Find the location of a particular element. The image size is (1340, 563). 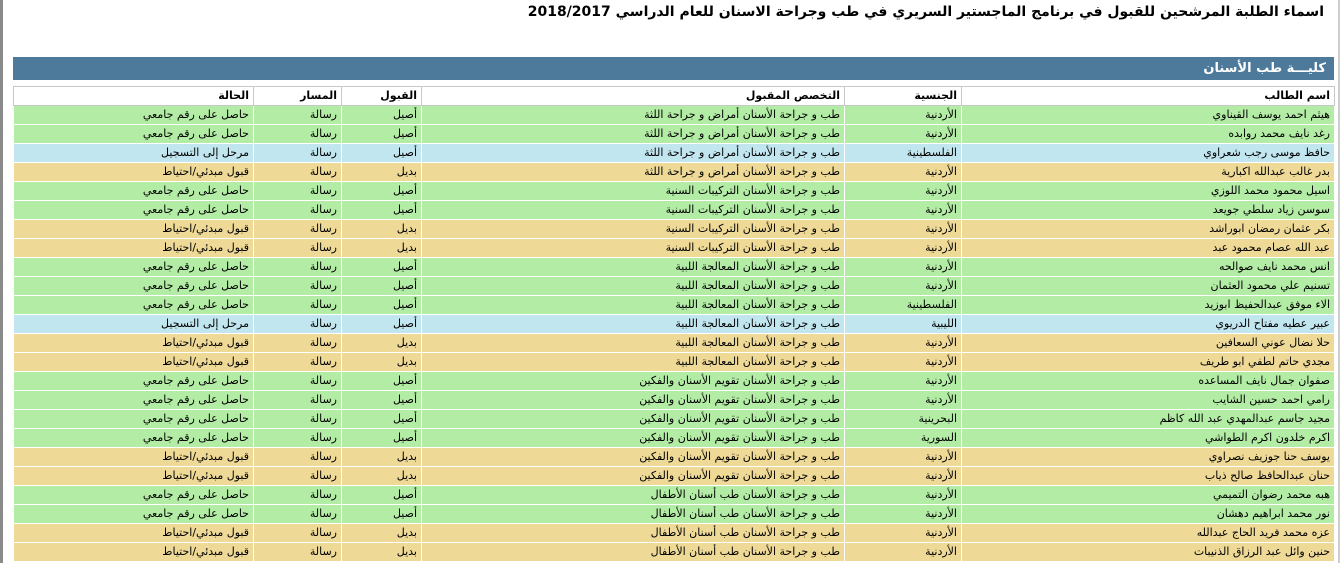

cell-status: مرحل إلى التسجيل is located at coordinates (133, 153).